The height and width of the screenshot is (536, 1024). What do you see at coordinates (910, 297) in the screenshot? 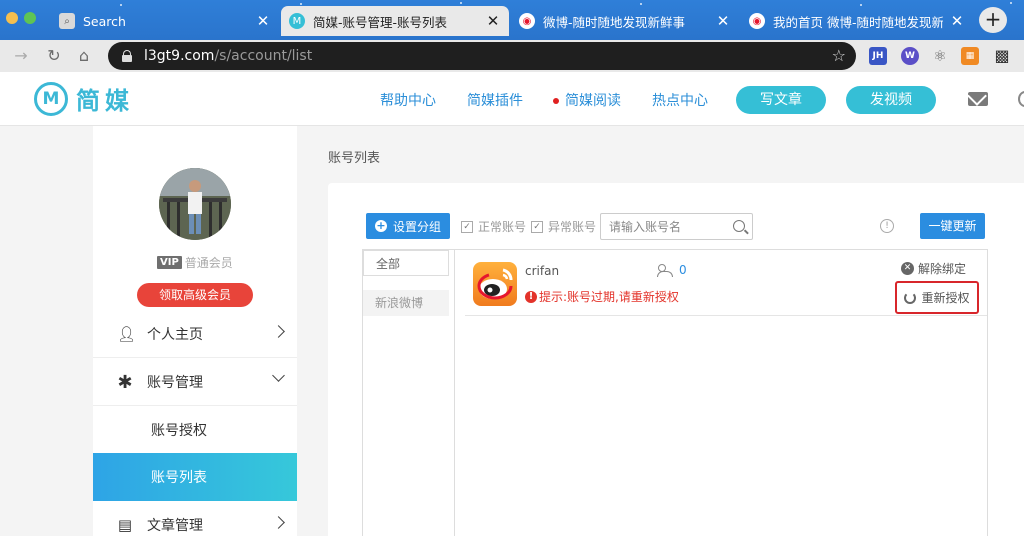
I see `refresh-icon` at bounding box center [910, 297].